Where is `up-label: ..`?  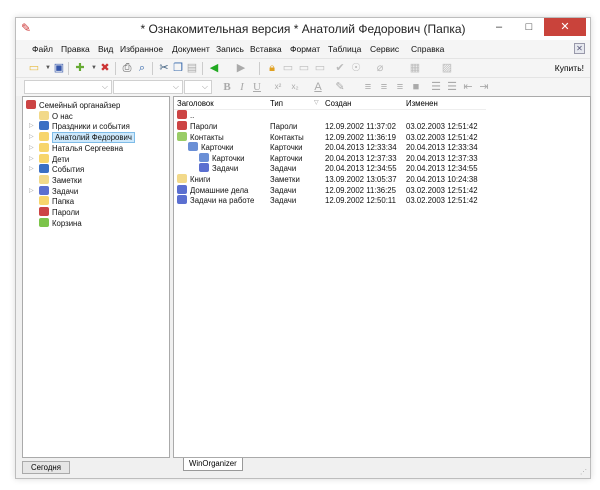
up-label: .. is located at coordinates (192, 115).